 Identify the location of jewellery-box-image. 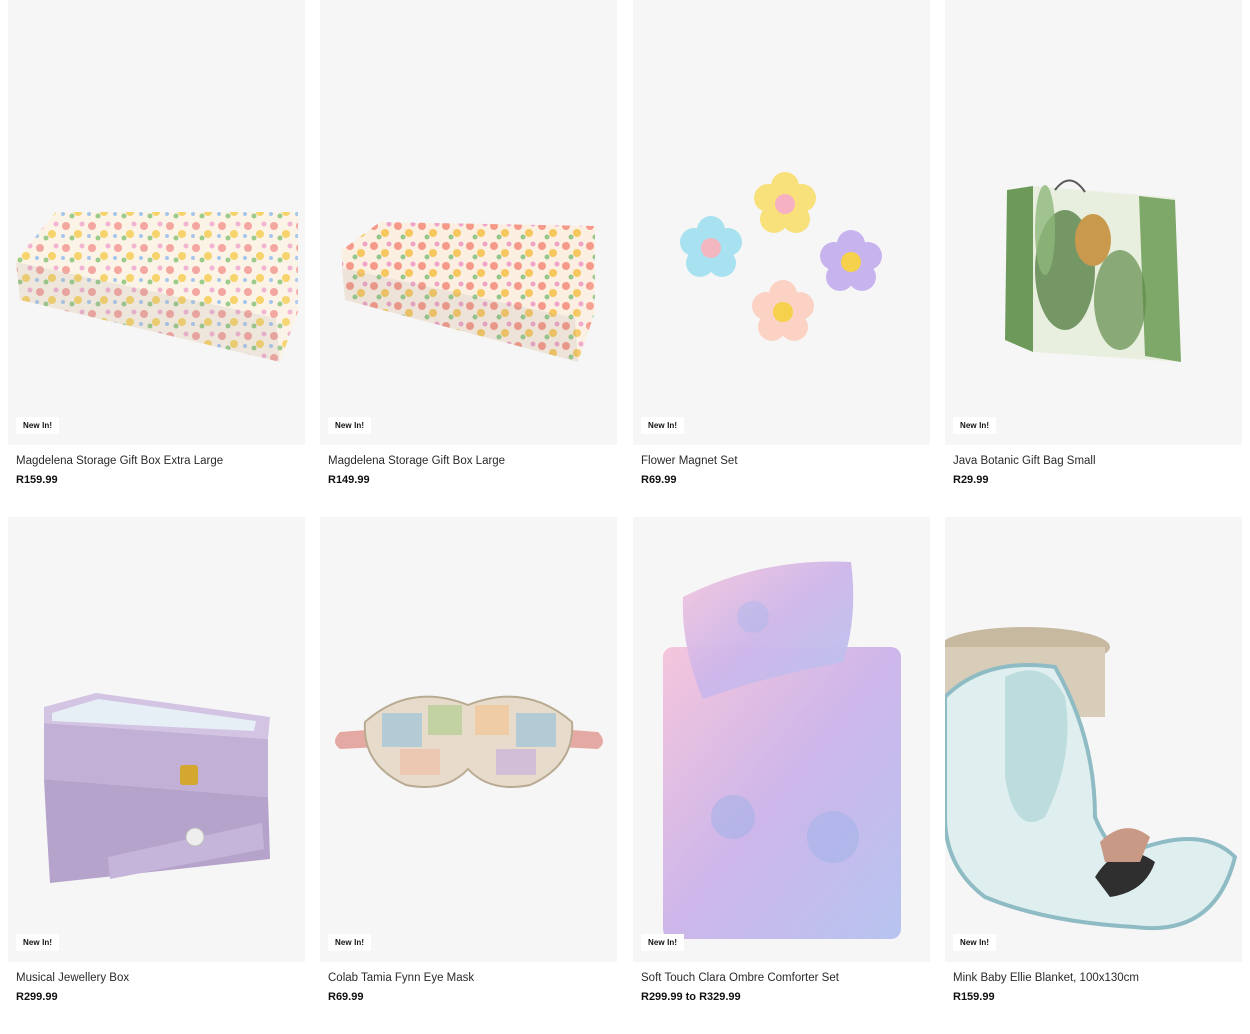
(157, 788).